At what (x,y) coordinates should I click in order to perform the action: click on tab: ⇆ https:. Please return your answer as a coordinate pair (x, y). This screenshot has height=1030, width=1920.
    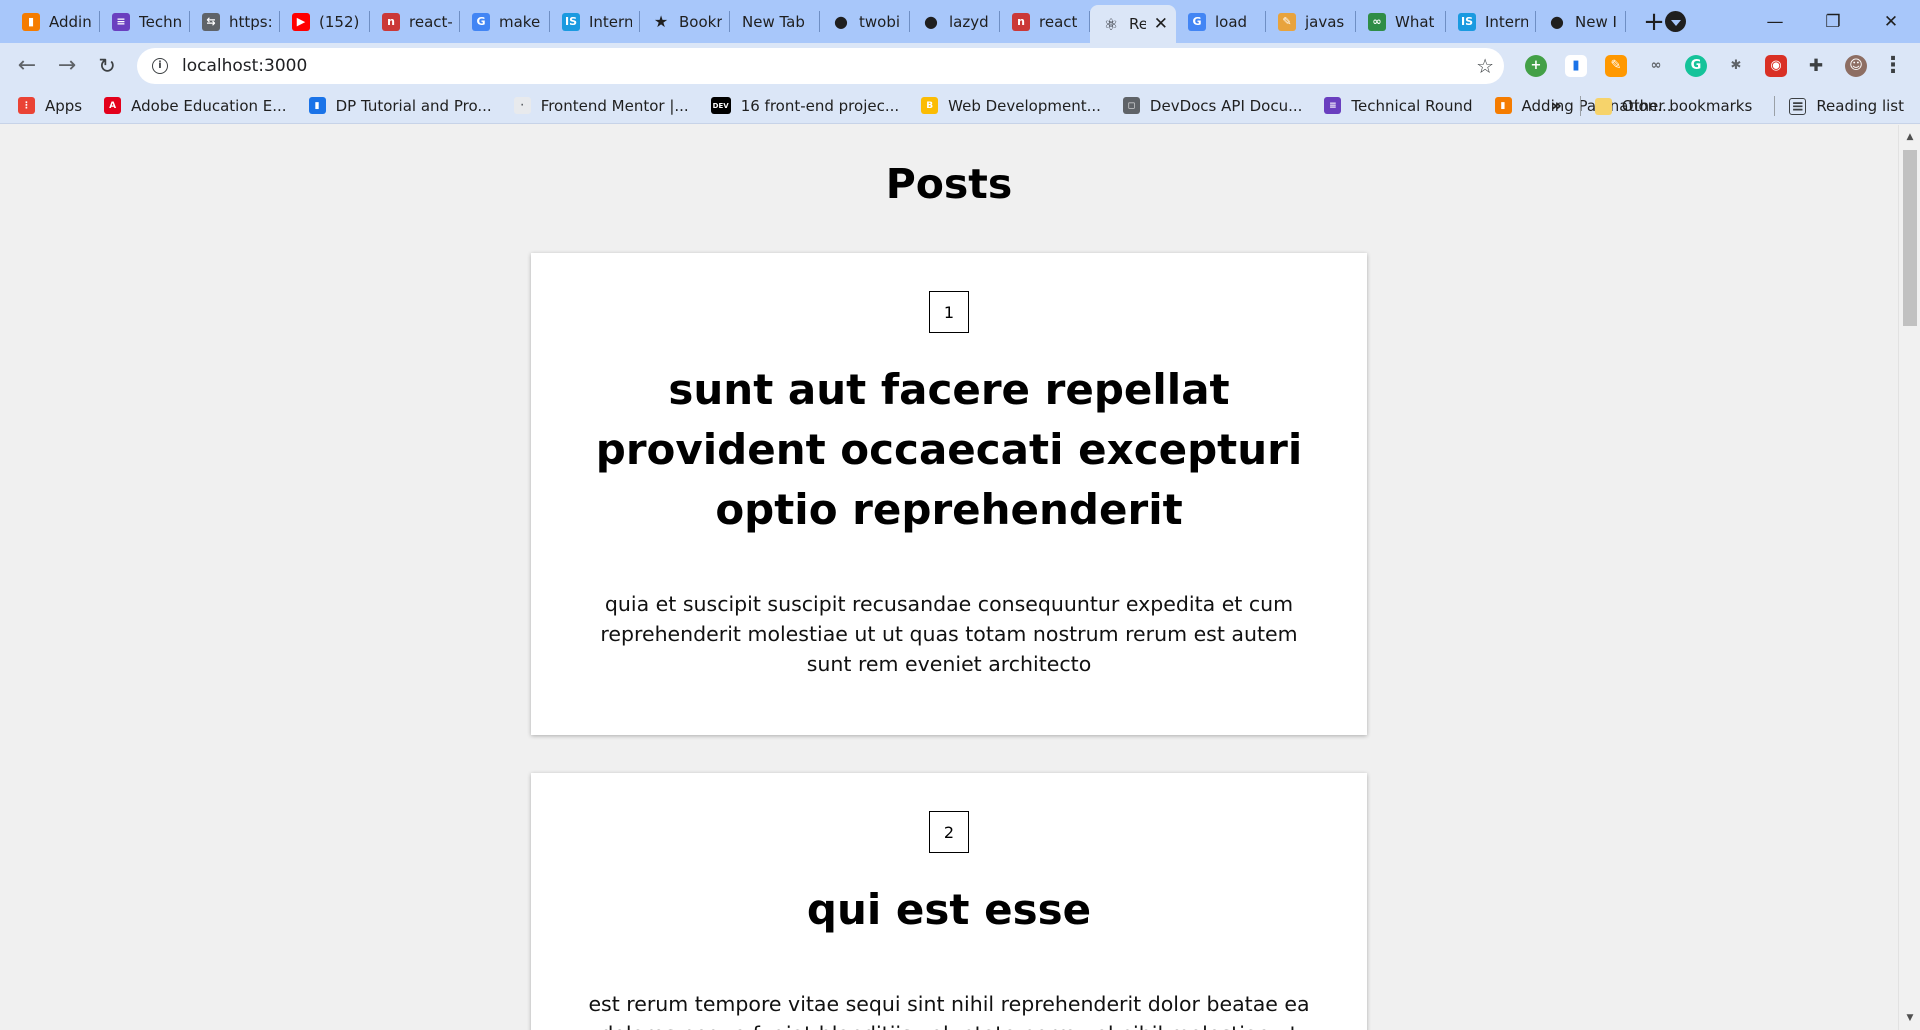
    Looking at the image, I should click on (235, 21).